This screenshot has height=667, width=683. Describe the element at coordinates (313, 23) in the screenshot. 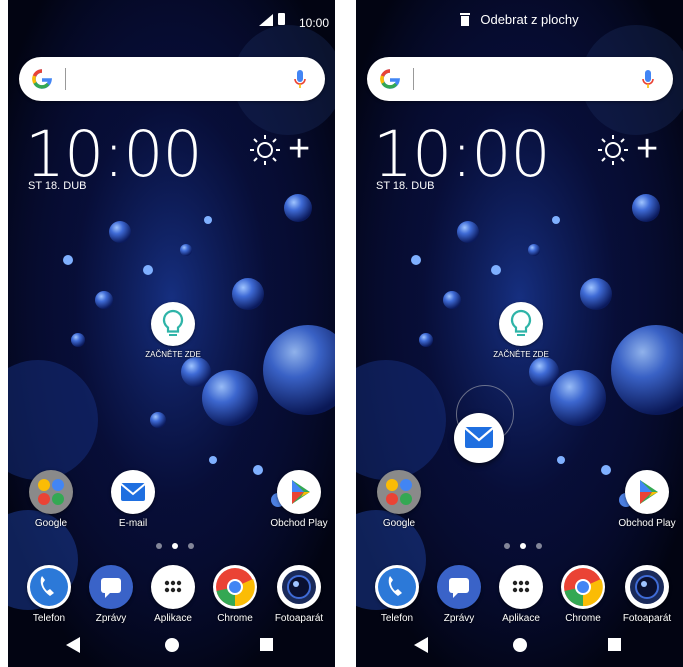

I see `status-time: 10:00` at that location.